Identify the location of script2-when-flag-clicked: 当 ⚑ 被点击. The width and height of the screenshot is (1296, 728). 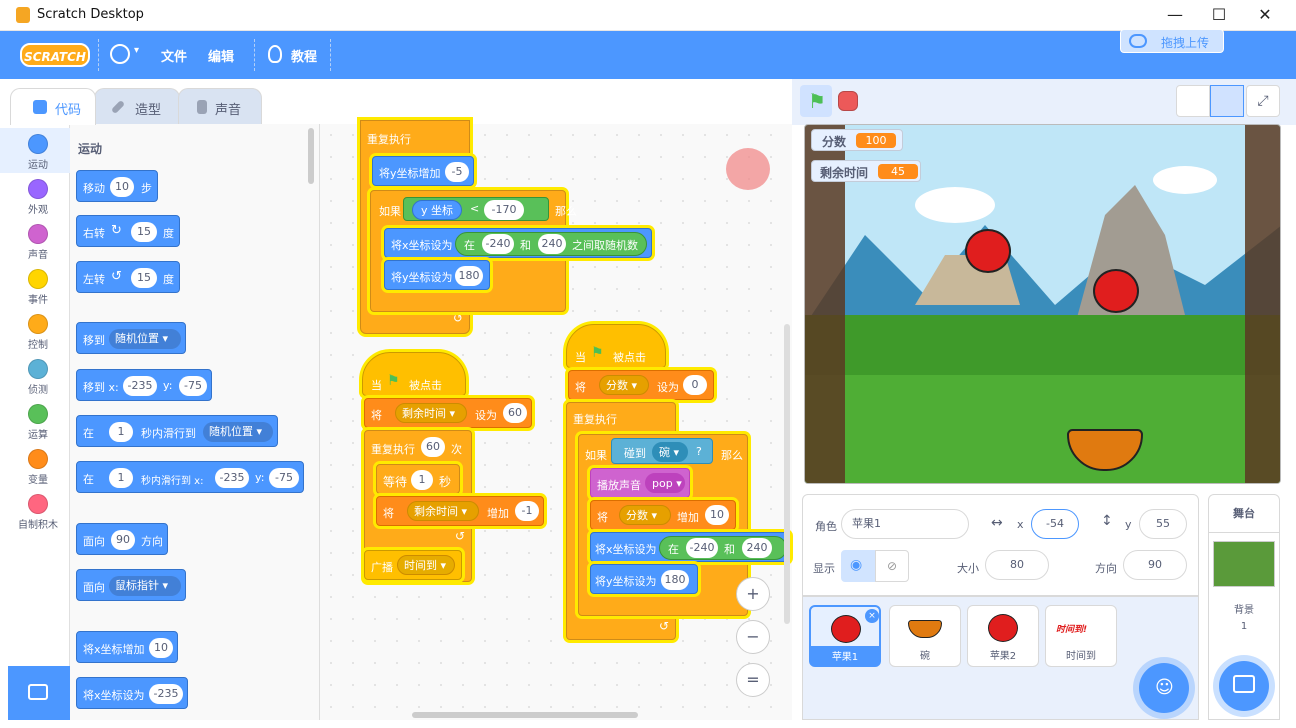
(414, 374).